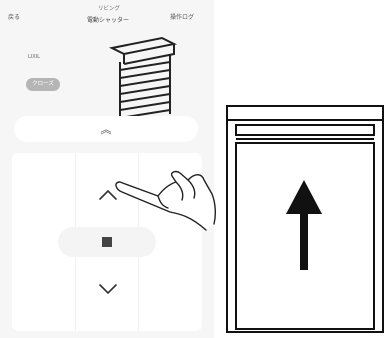  I want to click on double-chevron-up-icon: ︽, so click(106, 129).